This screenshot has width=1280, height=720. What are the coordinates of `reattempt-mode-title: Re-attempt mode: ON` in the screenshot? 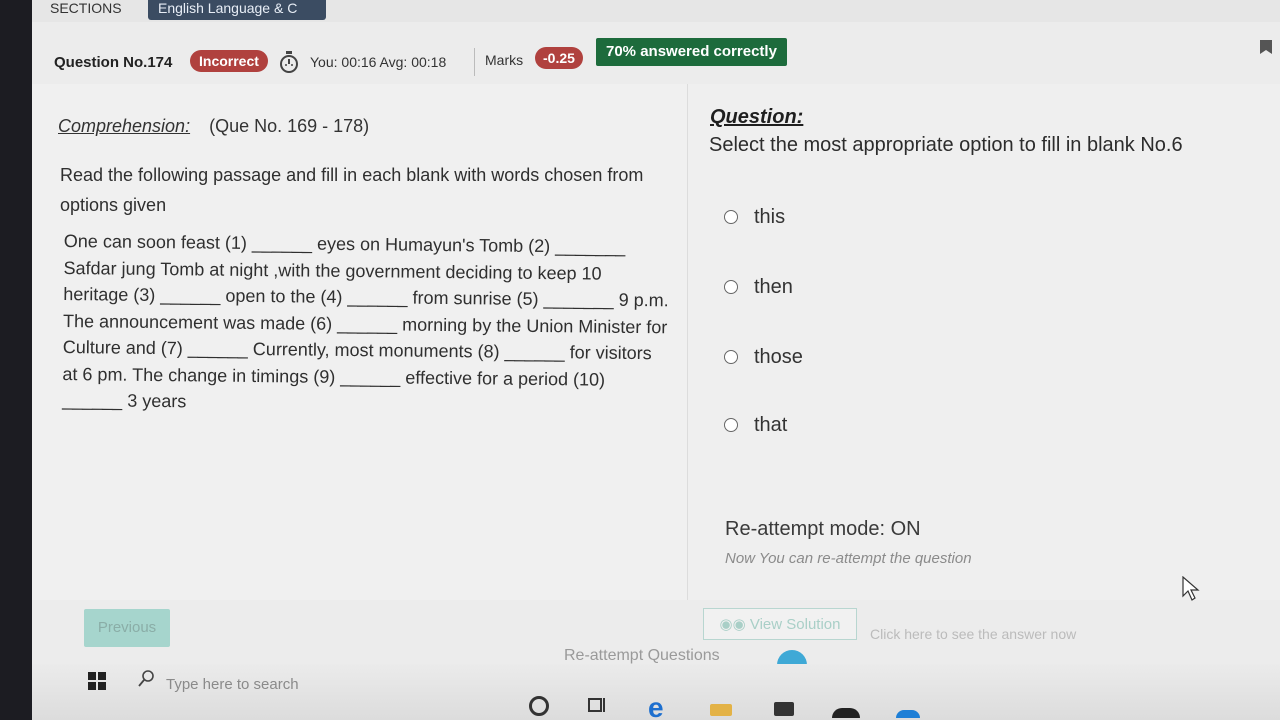 It's located at (823, 529).